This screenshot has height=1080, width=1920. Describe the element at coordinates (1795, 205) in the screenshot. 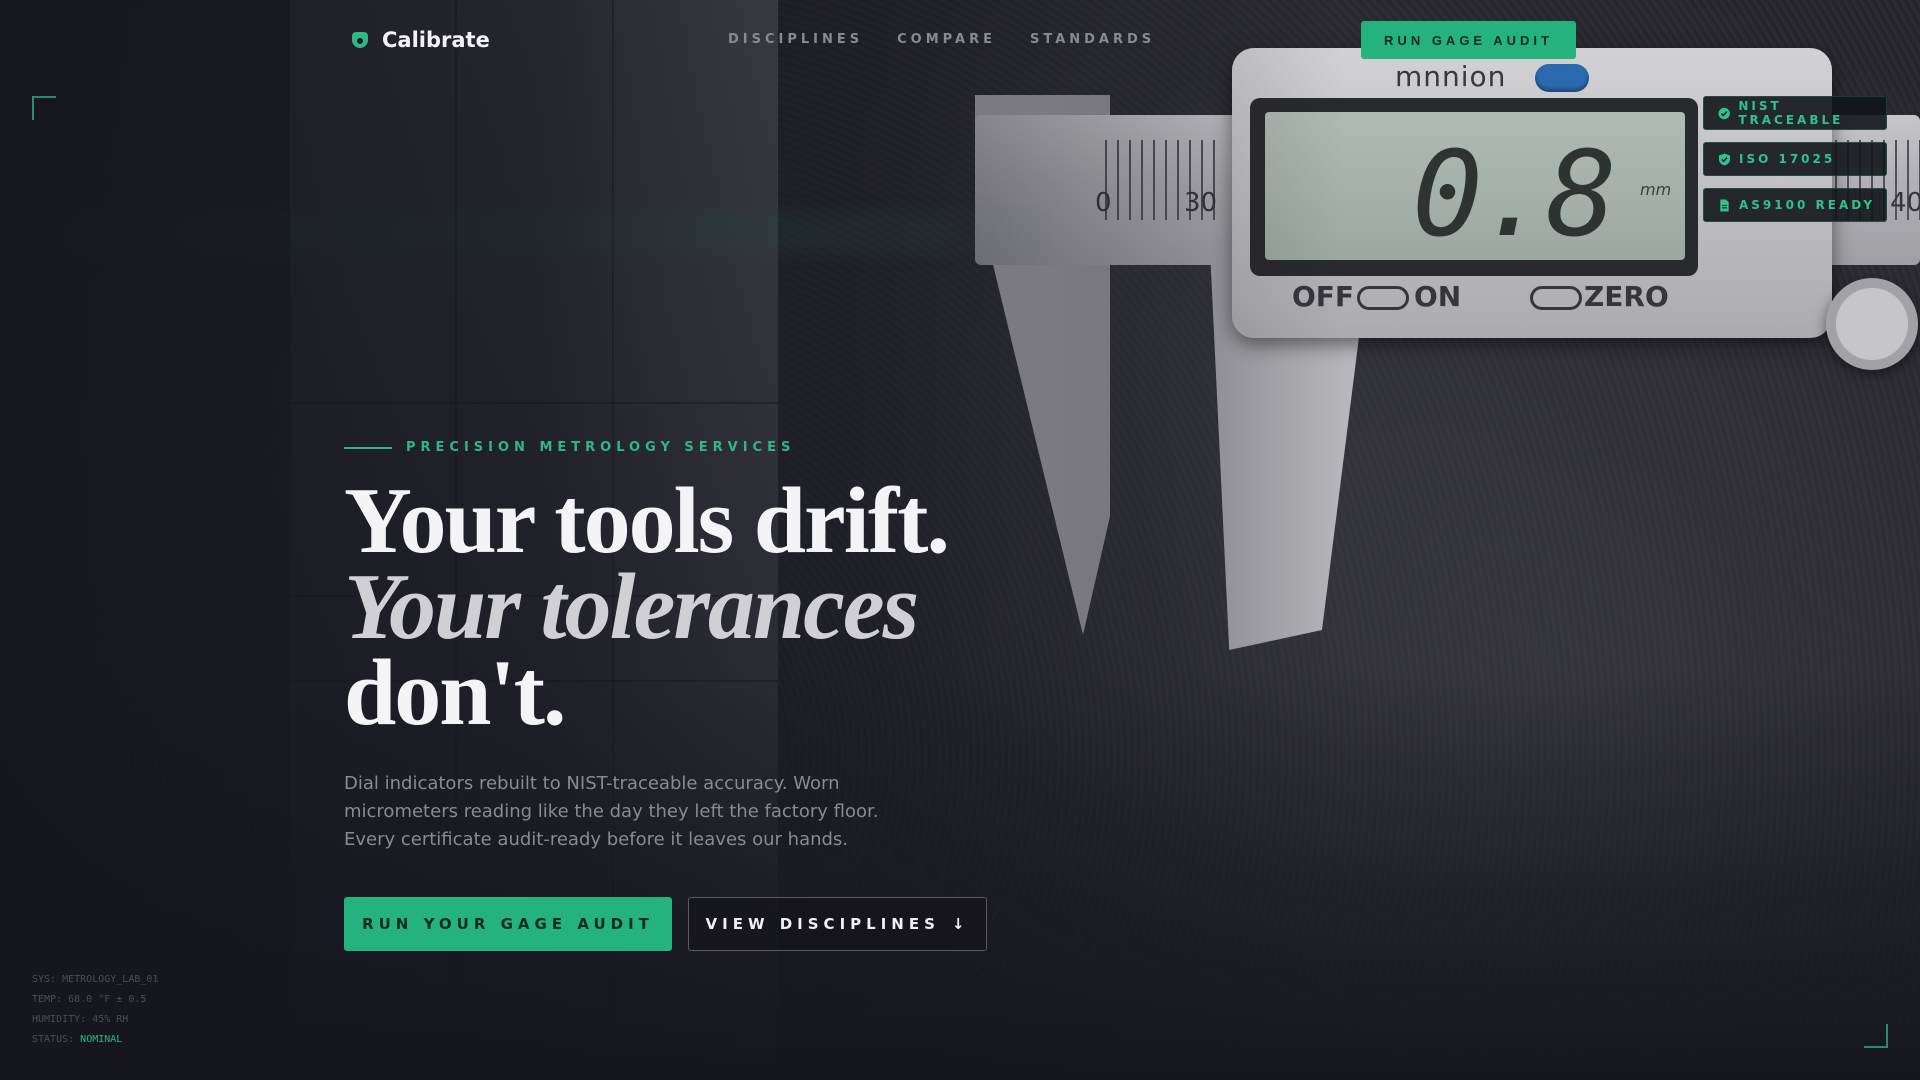

I see `badge-as9100: AS9100 READY` at that location.